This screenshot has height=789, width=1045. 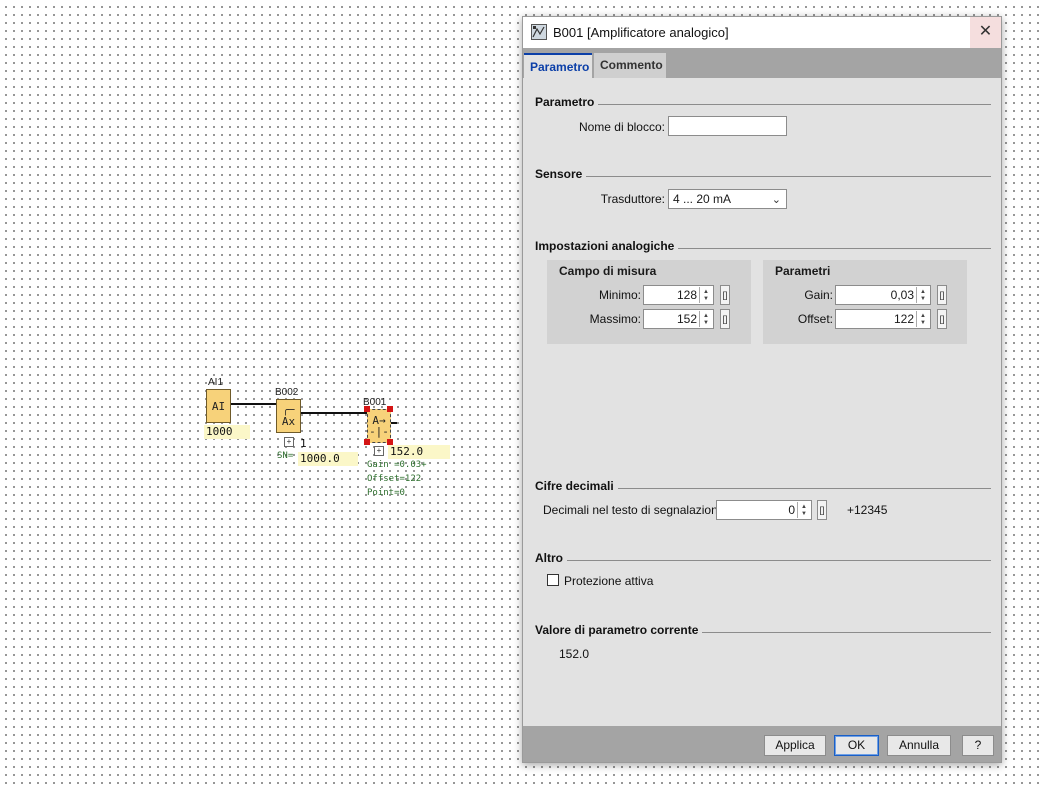 I want to click on section-impostazioni: Impostazioni analogiche, so click(x=763, y=246).